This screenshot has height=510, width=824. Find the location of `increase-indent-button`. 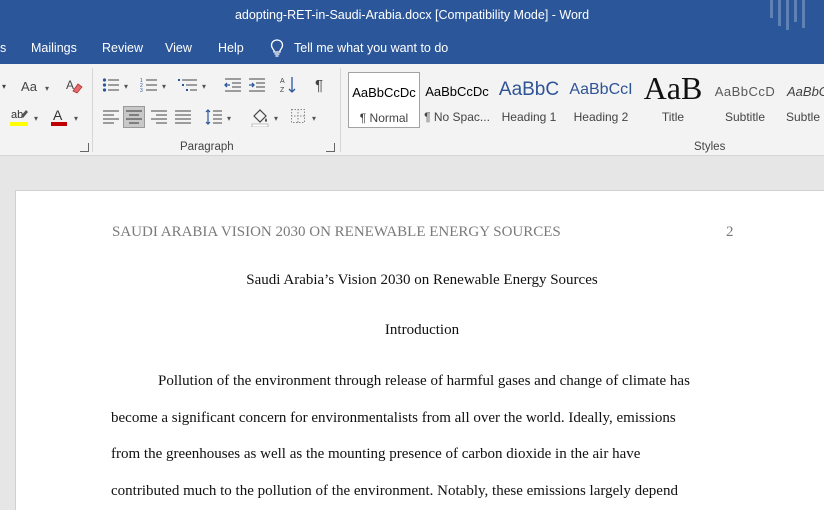

increase-indent-button is located at coordinates (257, 85).